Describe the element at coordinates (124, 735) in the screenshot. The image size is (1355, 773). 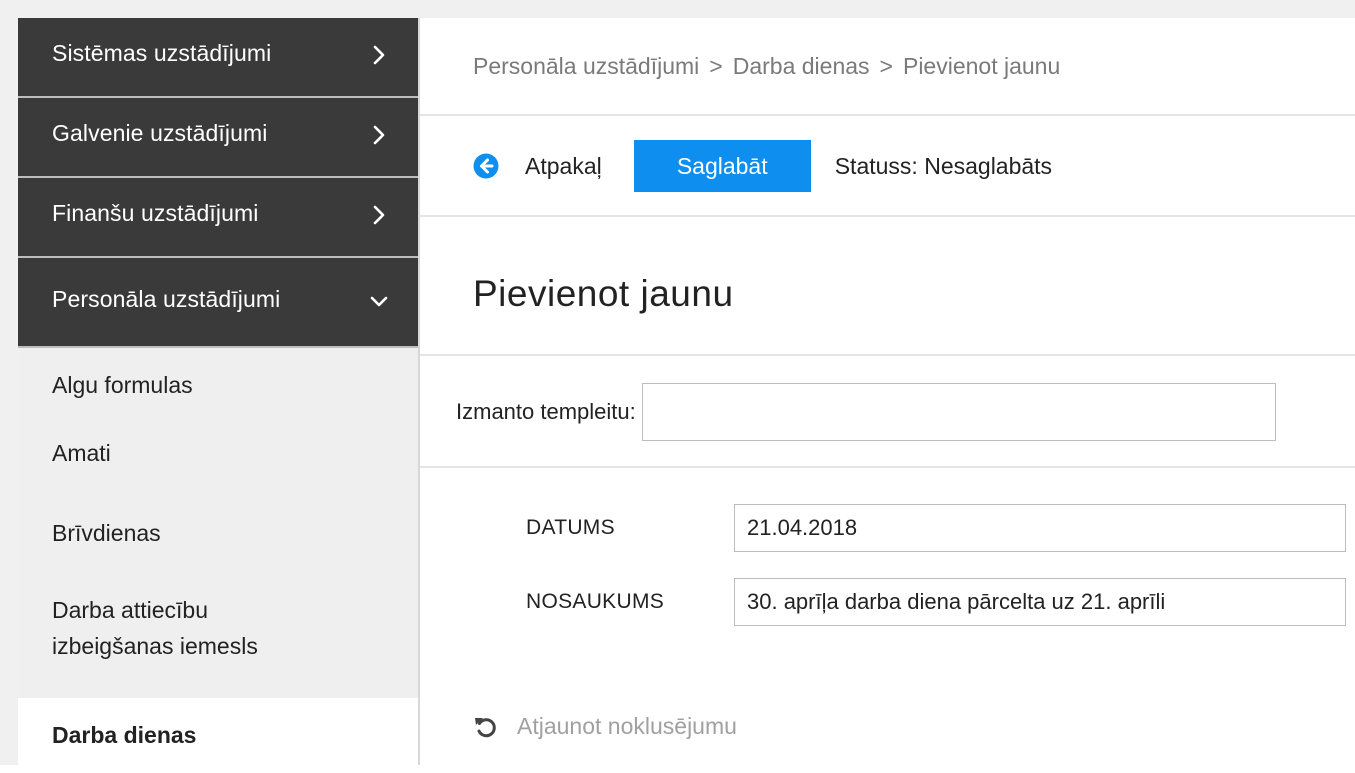
I see `sidebar-item-label: Darba dienas` at that location.